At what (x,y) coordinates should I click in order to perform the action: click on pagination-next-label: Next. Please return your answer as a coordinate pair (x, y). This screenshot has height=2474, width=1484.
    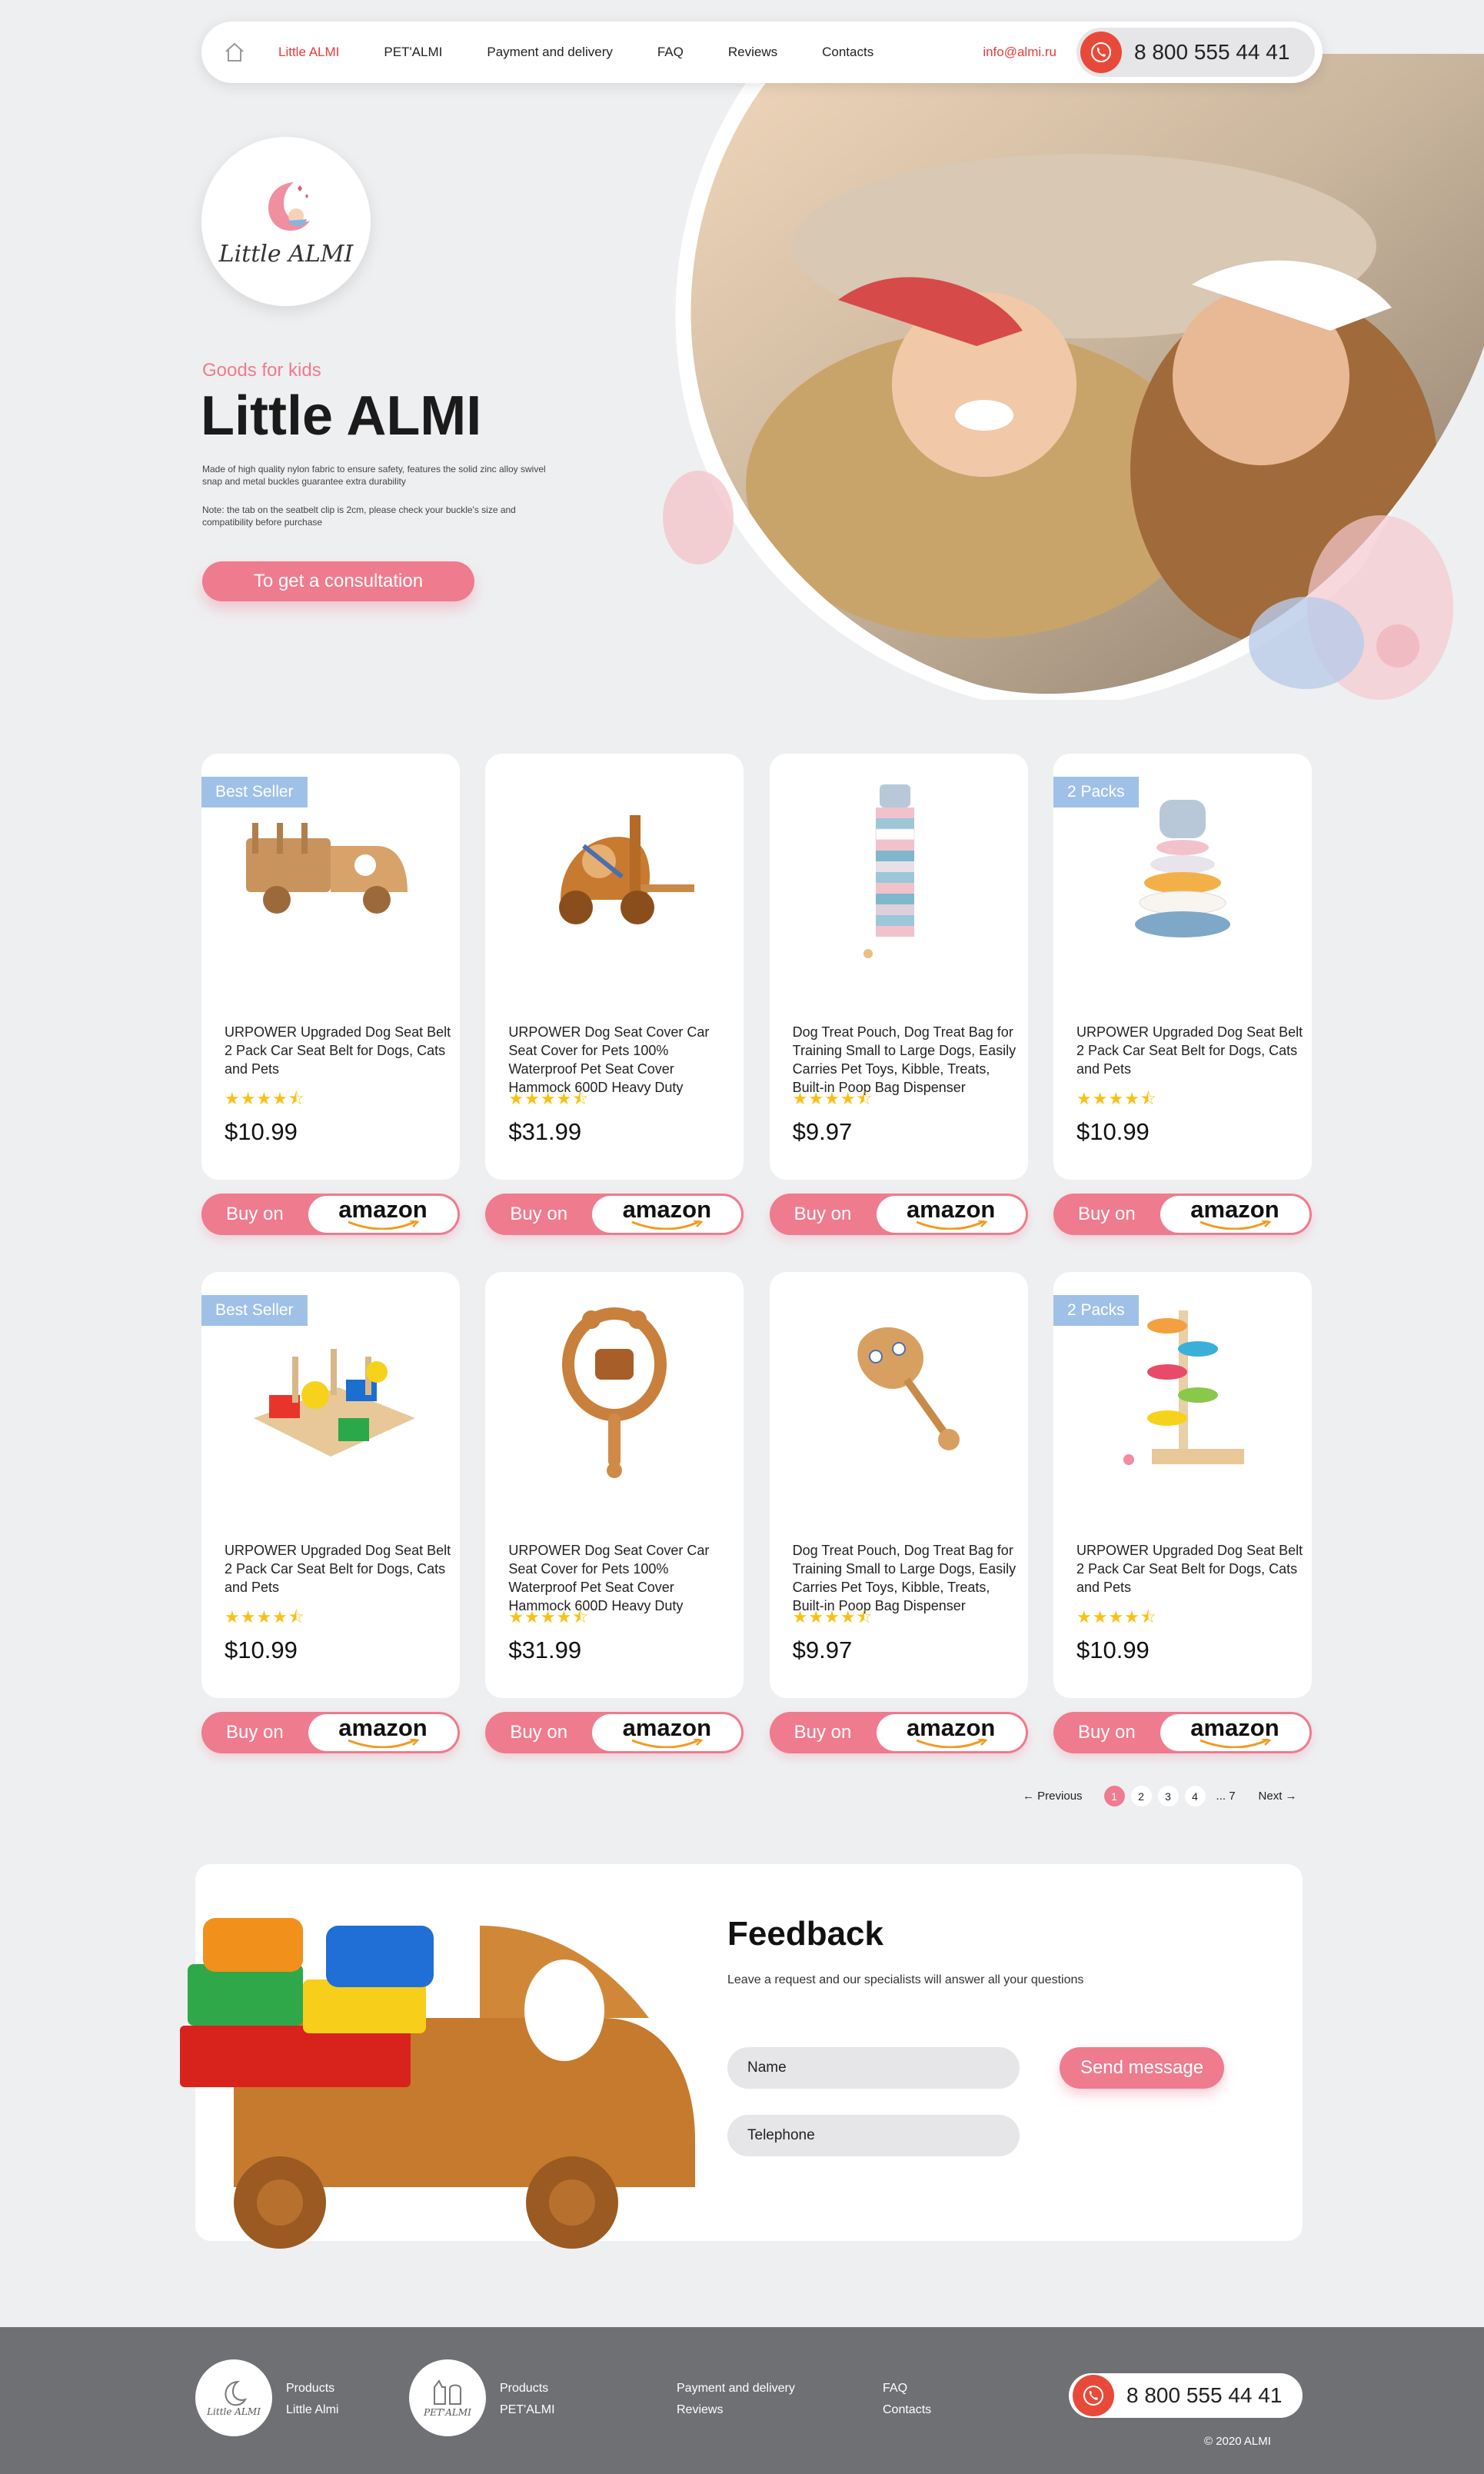
    Looking at the image, I should click on (1271, 1796).